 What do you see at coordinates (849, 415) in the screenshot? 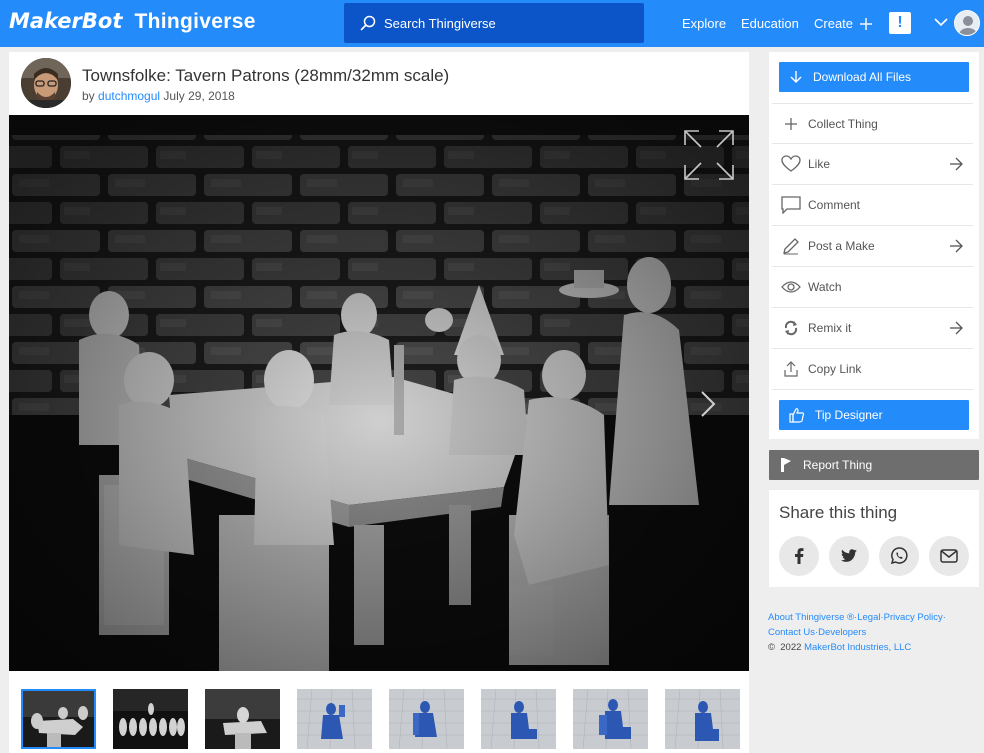
I see `tip-designer-label: Tip Designer` at bounding box center [849, 415].